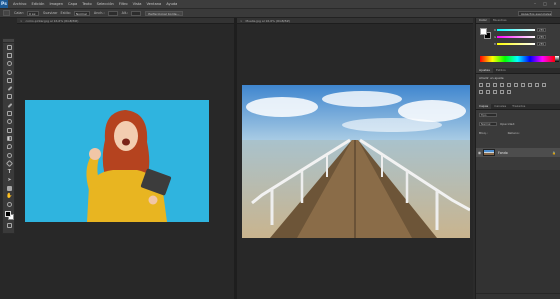 This screenshot has height=299, width=560. I want to click on feather-input: 0 px, so click(32, 13).